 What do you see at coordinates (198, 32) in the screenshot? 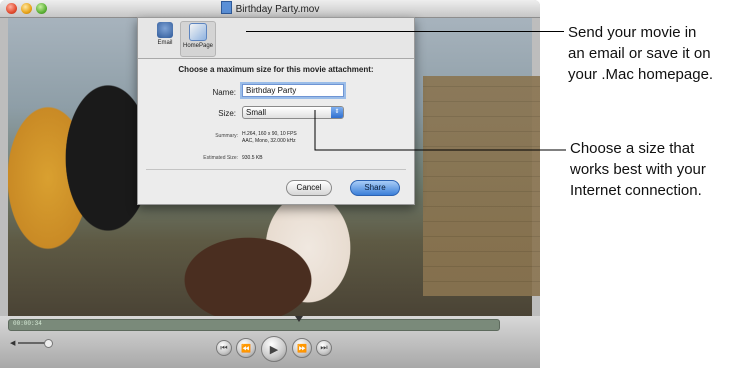
I see `homepage-icon` at bounding box center [198, 32].